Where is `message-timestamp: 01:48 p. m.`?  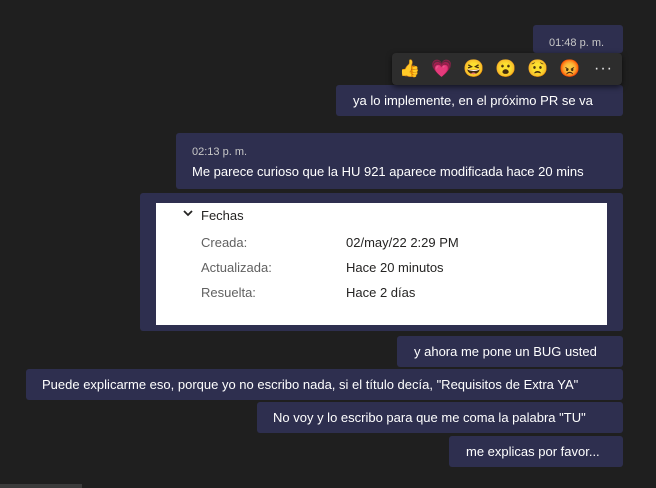
message-timestamp: 01:48 p. m. is located at coordinates (577, 43).